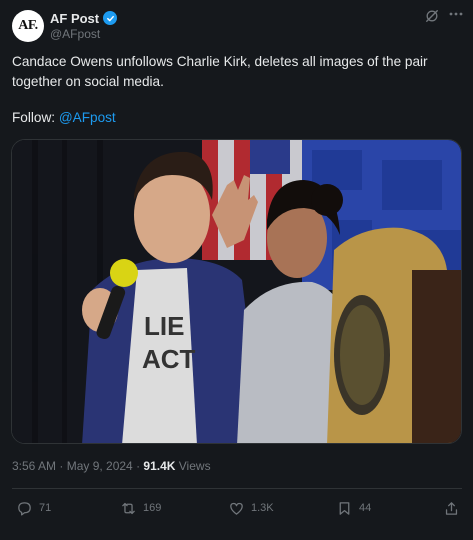  I want to click on avatar: AF., so click(28, 26).